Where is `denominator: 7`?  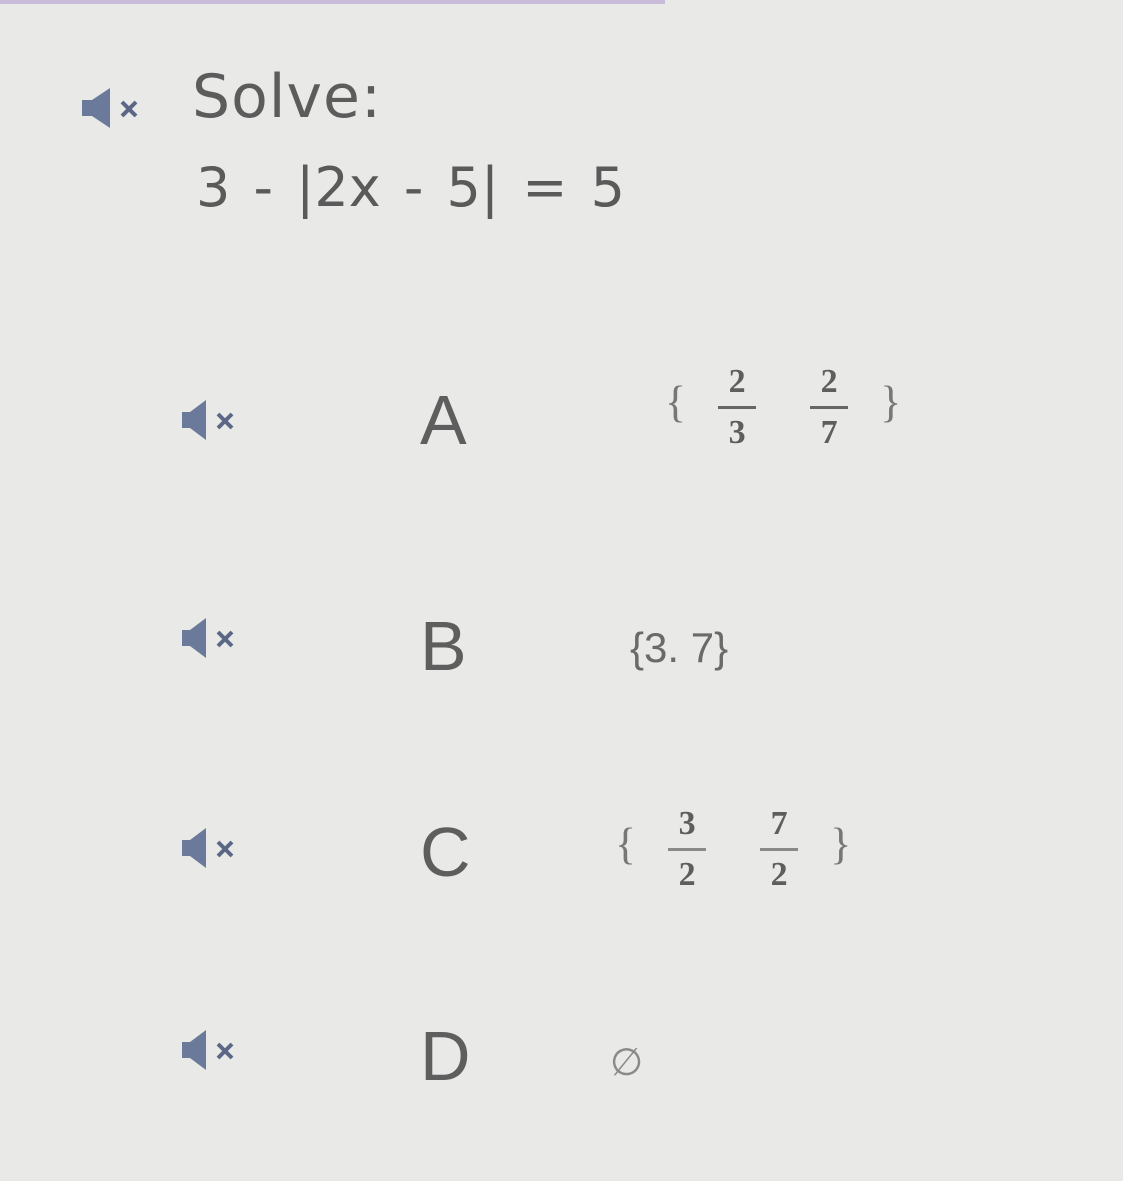
denominator: 7 is located at coordinates (829, 432).